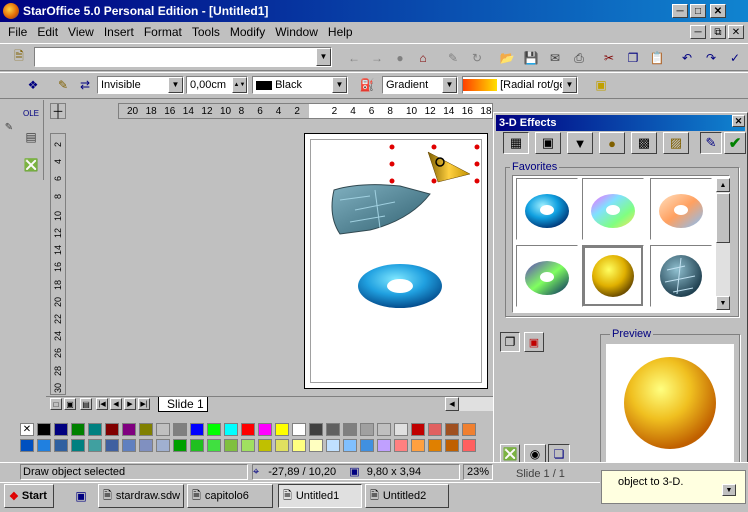 Image resolution: width=748 pixels, height=512 pixels. Describe the element at coordinates (535, 454) in the screenshot. I see `lighting-icon: ◉` at that location.